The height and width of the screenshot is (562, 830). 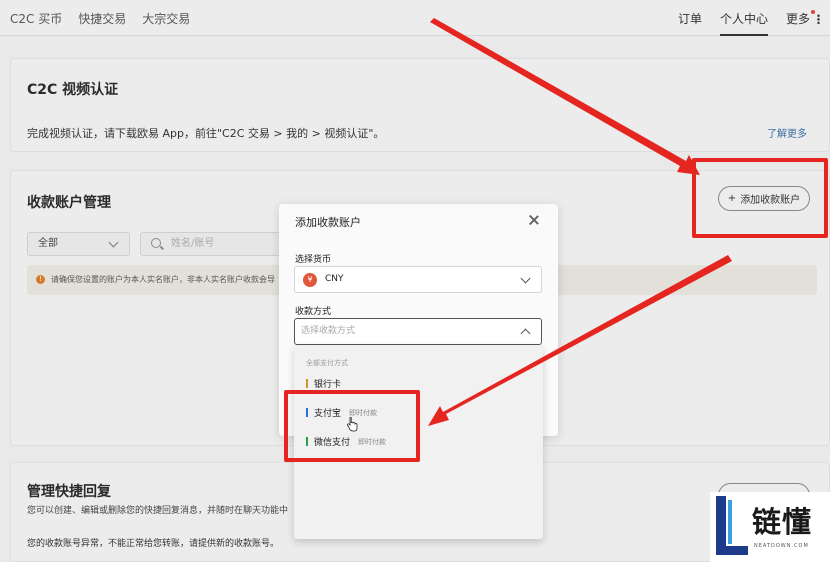 I want to click on quick-reply-desc: 您可以创建、编辑或删除您的快捷回复消息，并随时在聊天功能中, so click(x=158, y=511).